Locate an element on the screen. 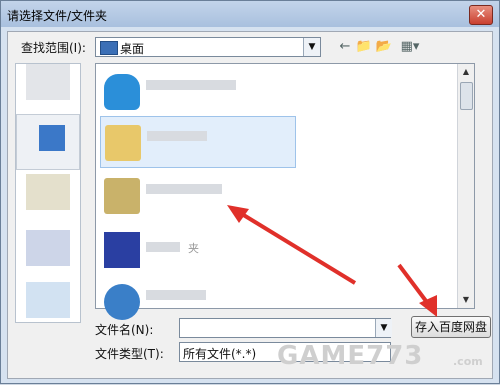 This screenshot has height=385, width=500. watermark-logo: GAME773 is located at coordinates (350, 356).